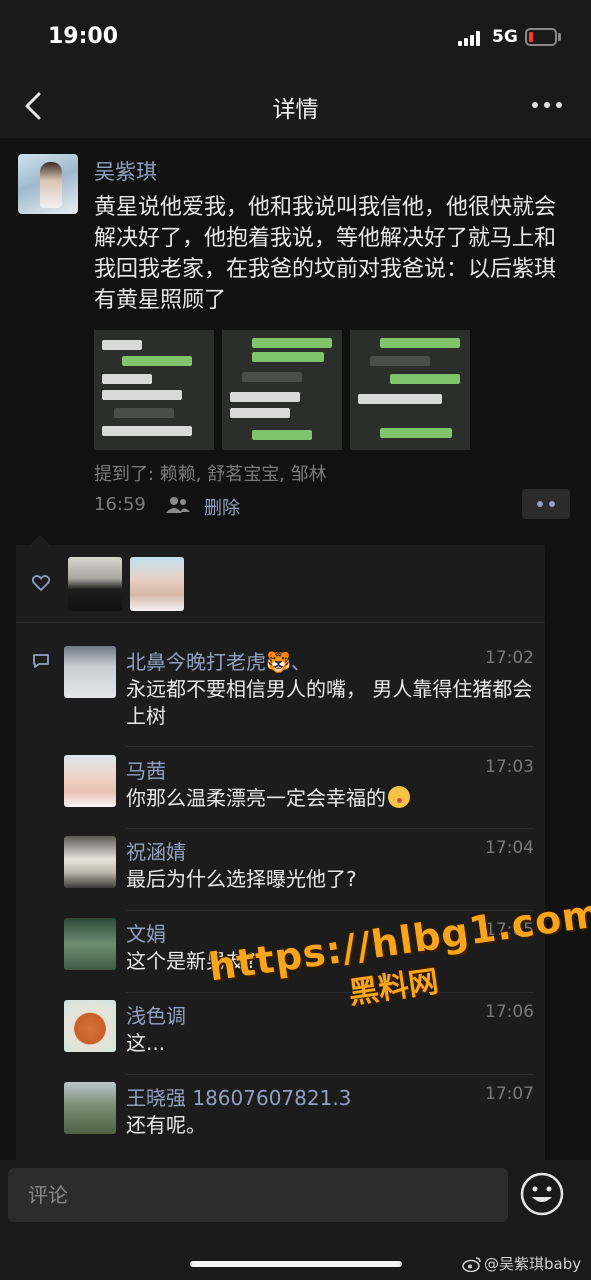 Image resolution: width=591 pixels, height=1280 pixels. I want to click on weibo-credit: @吴紫琪baby, so click(521, 1263).